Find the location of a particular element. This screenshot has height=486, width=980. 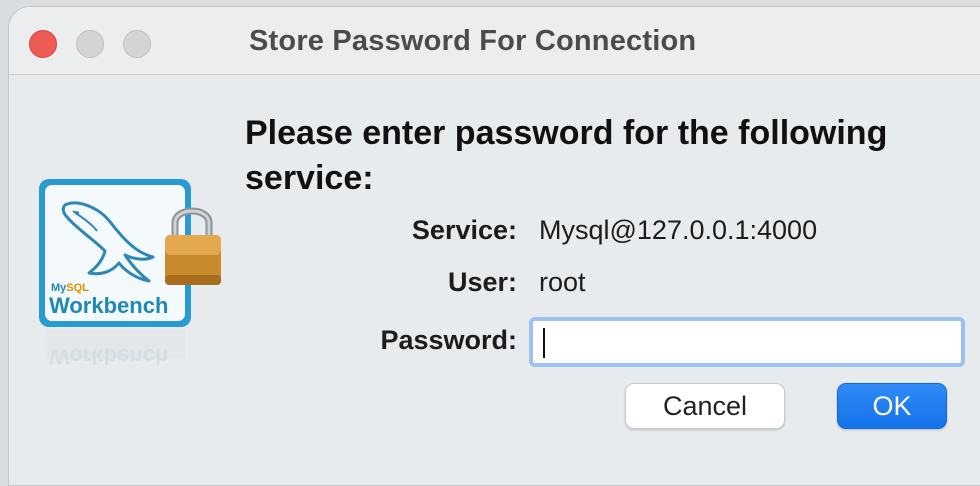

close-window-button is located at coordinates (43, 44).